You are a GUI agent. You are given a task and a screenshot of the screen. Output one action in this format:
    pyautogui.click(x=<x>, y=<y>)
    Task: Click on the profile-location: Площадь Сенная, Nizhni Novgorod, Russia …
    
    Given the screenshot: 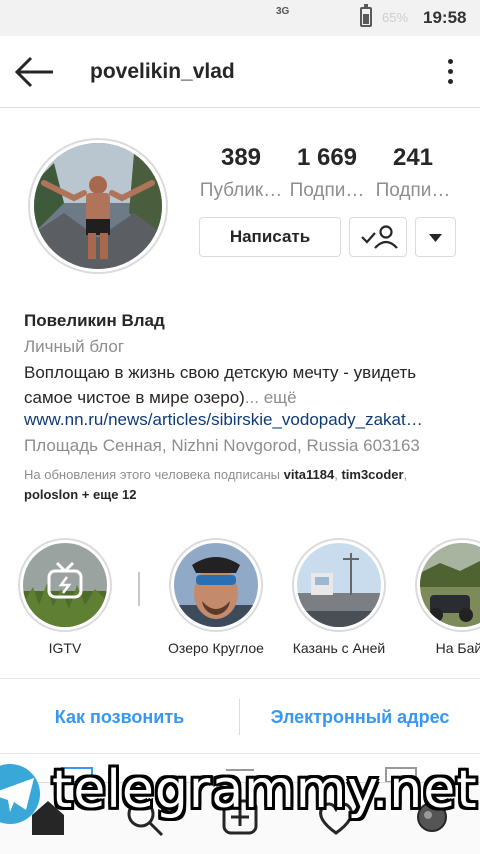 What is the action you would take?
    pyautogui.click(x=222, y=446)
    